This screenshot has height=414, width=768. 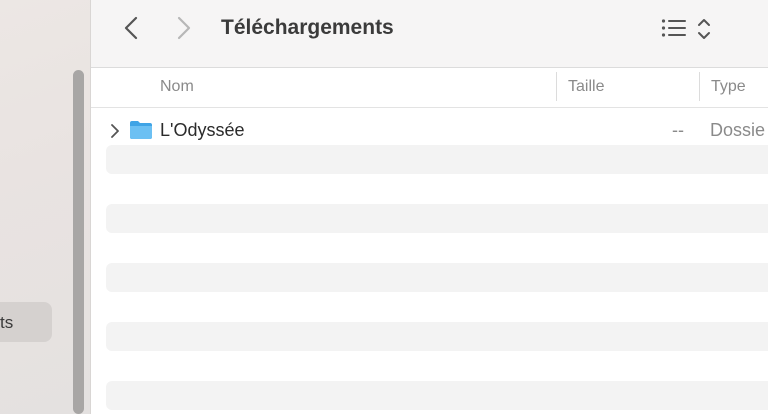 What do you see at coordinates (202, 130) in the screenshot?
I see `file-name: L'Odyssée` at bounding box center [202, 130].